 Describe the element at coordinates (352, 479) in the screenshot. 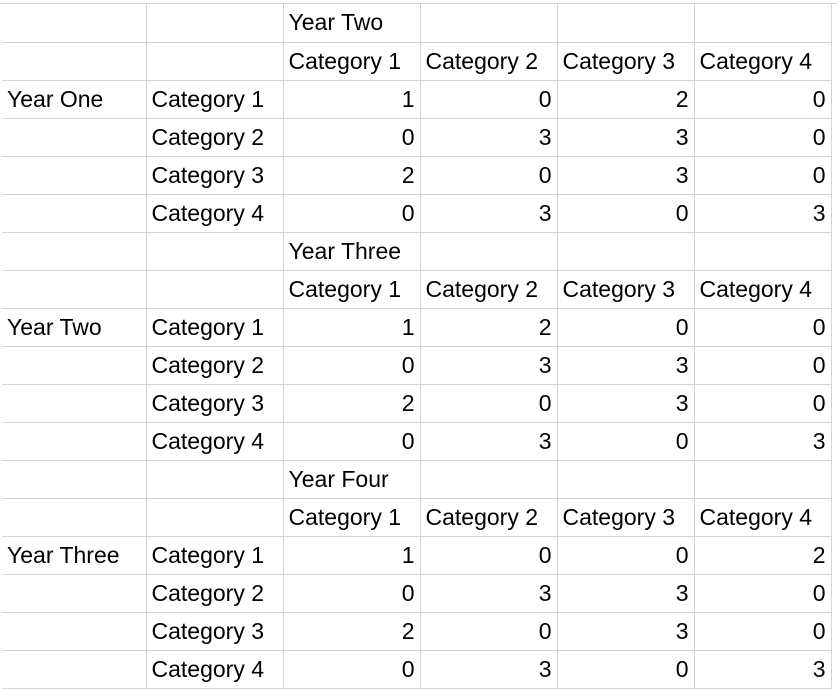

I see `period-label-cell: Year Four` at that location.